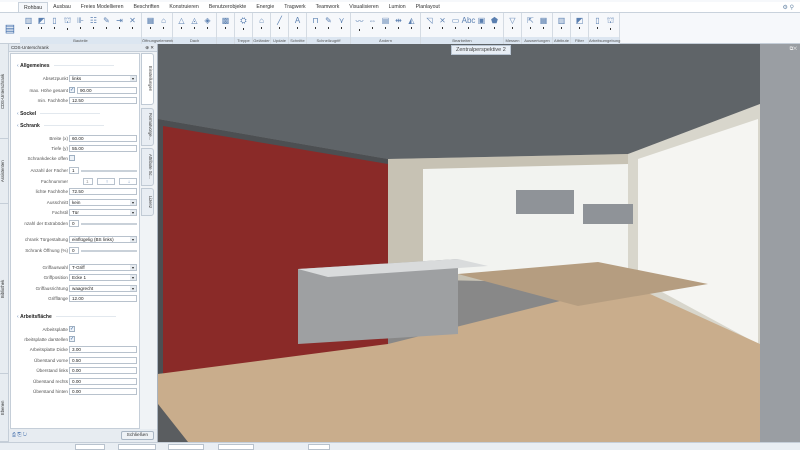 This screenshot has height=450, width=800. Describe the element at coordinates (512, 23) in the screenshot. I see `tool-icon: ▽` at that location.